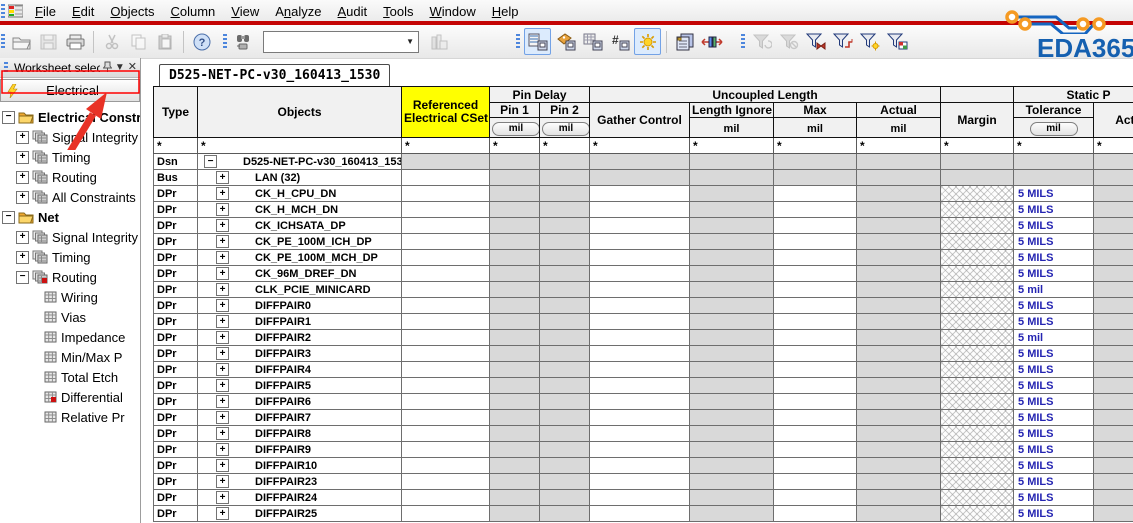 The width and height of the screenshot is (1133, 523). What do you see at coordinates (515, 128) in the screenshot?
I see `unit-button-pin1: mil` at bounding box center [515, 128].